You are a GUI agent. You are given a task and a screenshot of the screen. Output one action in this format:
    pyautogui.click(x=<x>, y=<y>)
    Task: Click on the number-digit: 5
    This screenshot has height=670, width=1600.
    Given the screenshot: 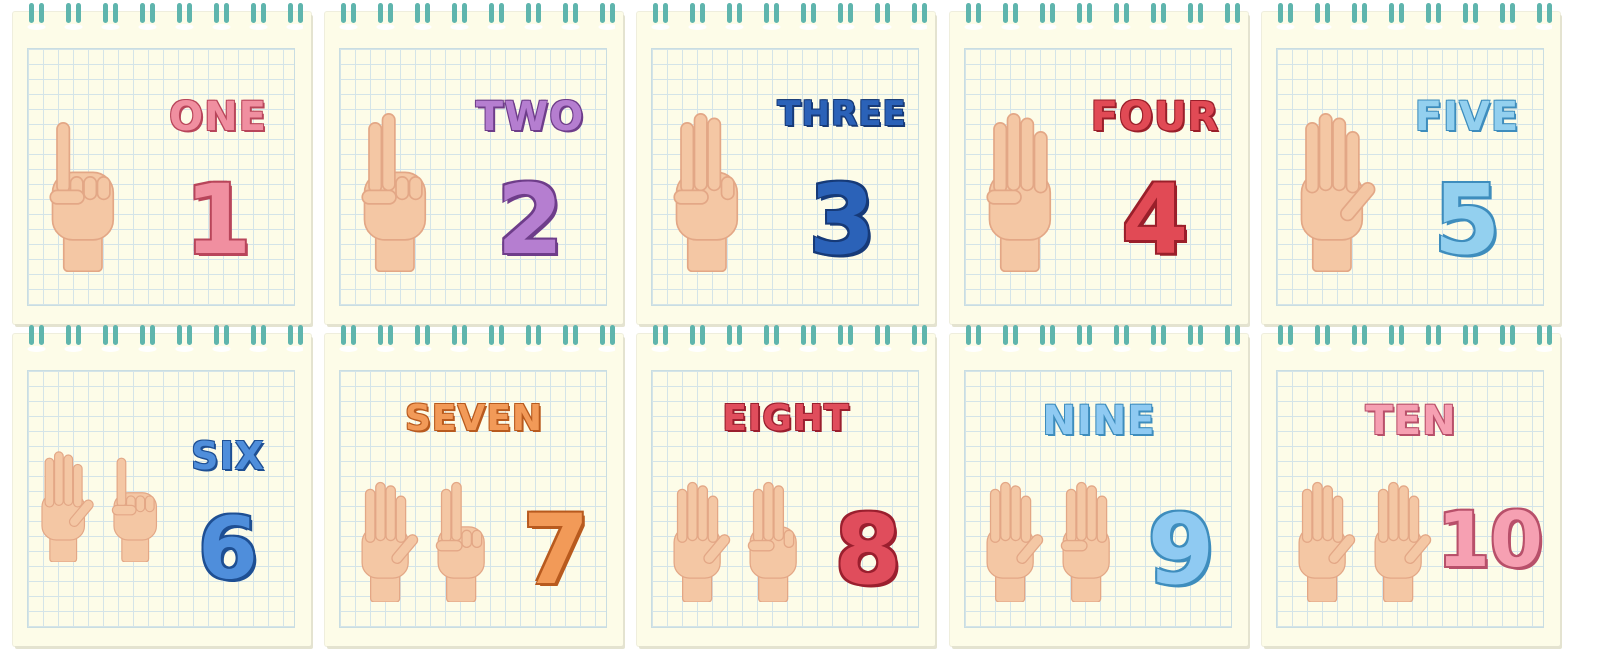 What is the action you would take?
    pyautogui.click(x=1467, y=220)
    